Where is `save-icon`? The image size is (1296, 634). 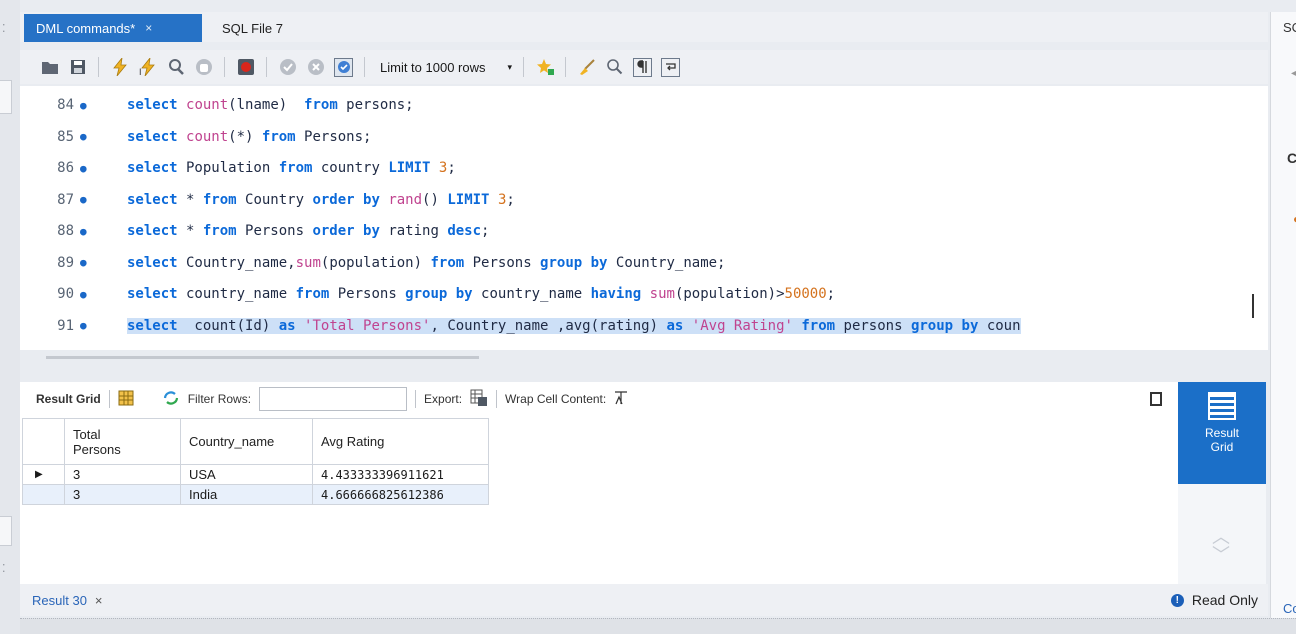 save-icon is located at coordinates (77, 67).